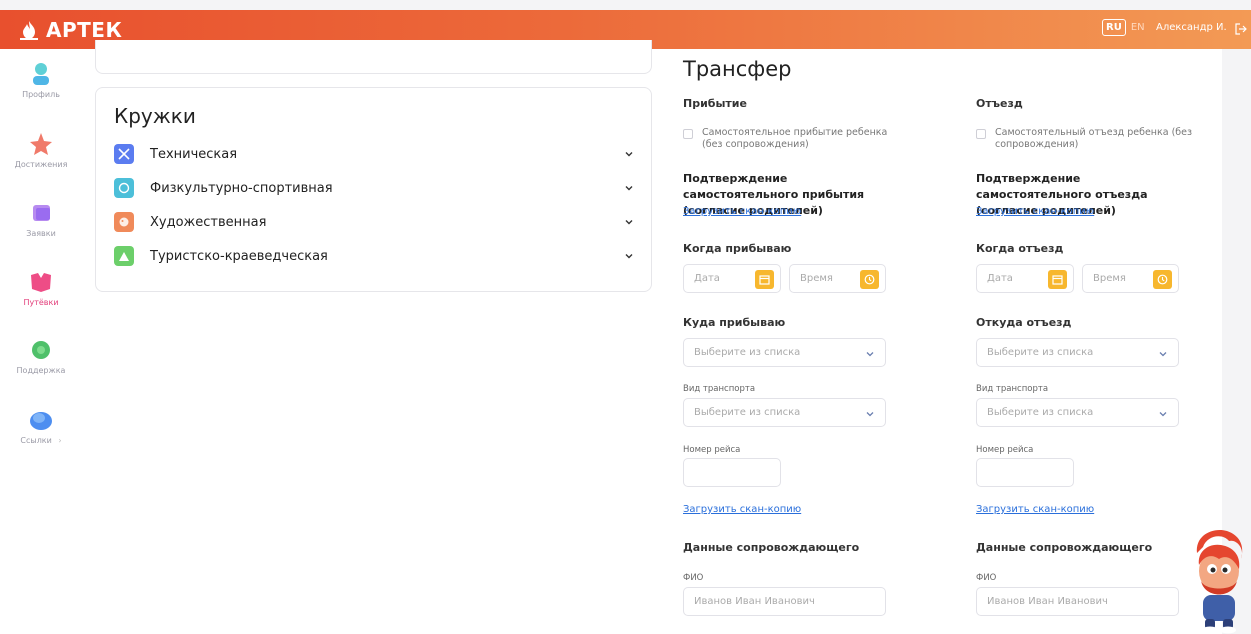 Image resolution: width=1251 pixels, height=634 pixels. Describe the element at coordinates (41, 302) in the screenshot. I see `sidebar-item-label: Путёвки` at that location.